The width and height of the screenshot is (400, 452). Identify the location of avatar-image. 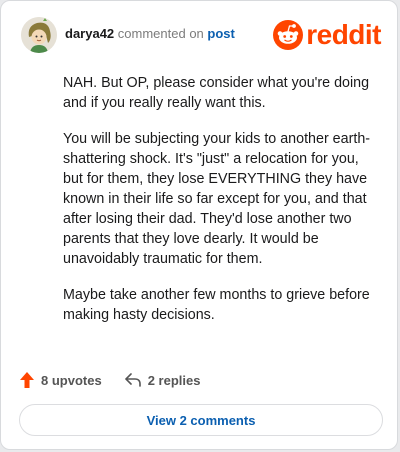
(39, 35).